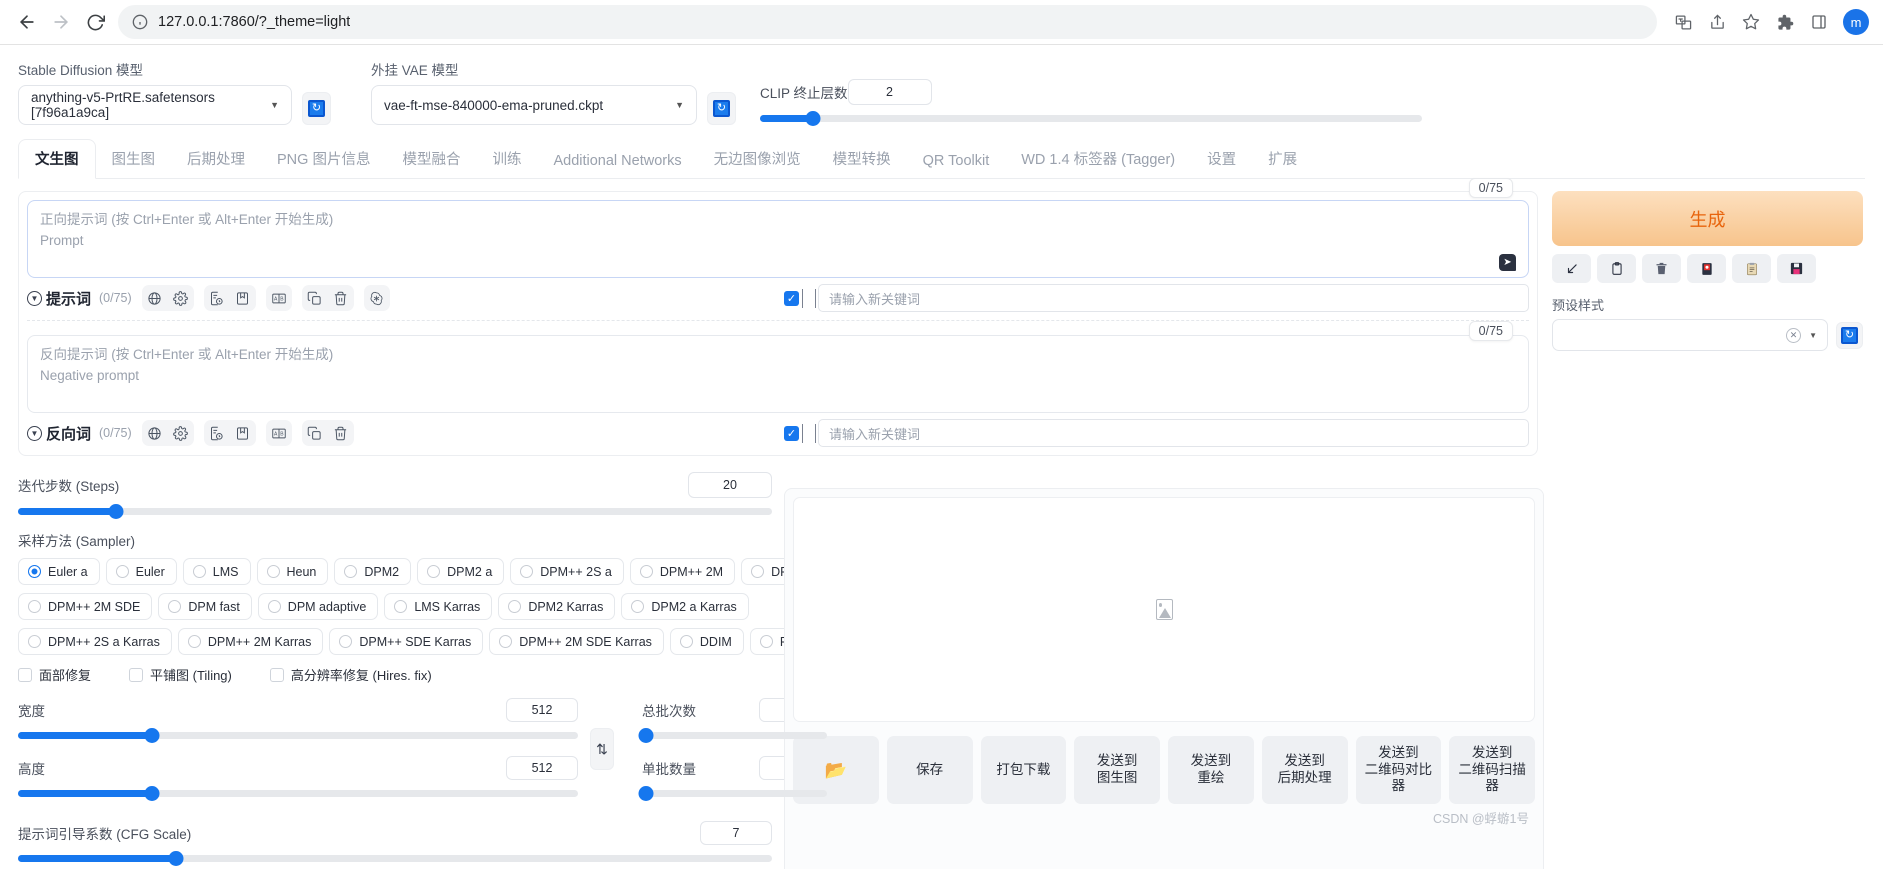 This screenshot has height=869, width=1883. Describe the element at coordinates (59, 571) in the screenshot. I see `sampler-option-euler-a: Euler a` at that location.